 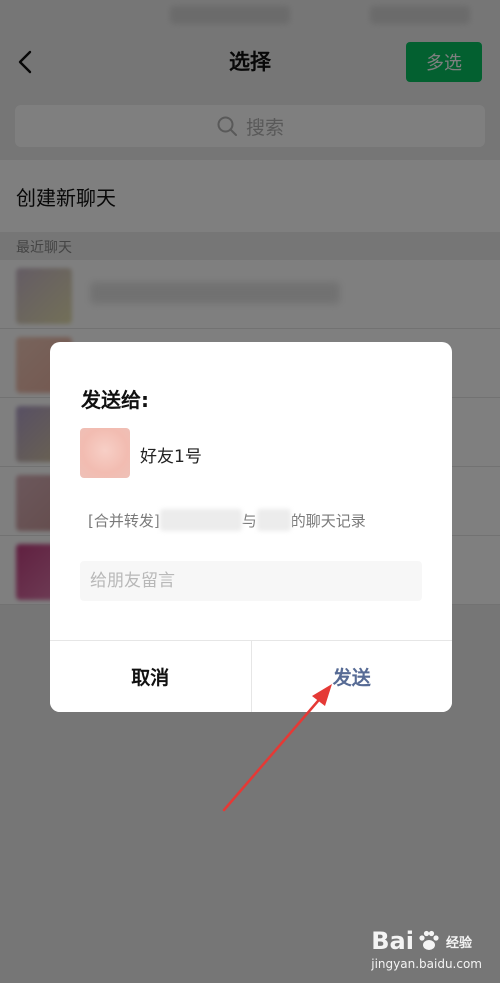 What do you see at coordinates (124, 520) in the screenshot?
I see `preview-prefix: [合并转发]` at bounding box center [124, 520].